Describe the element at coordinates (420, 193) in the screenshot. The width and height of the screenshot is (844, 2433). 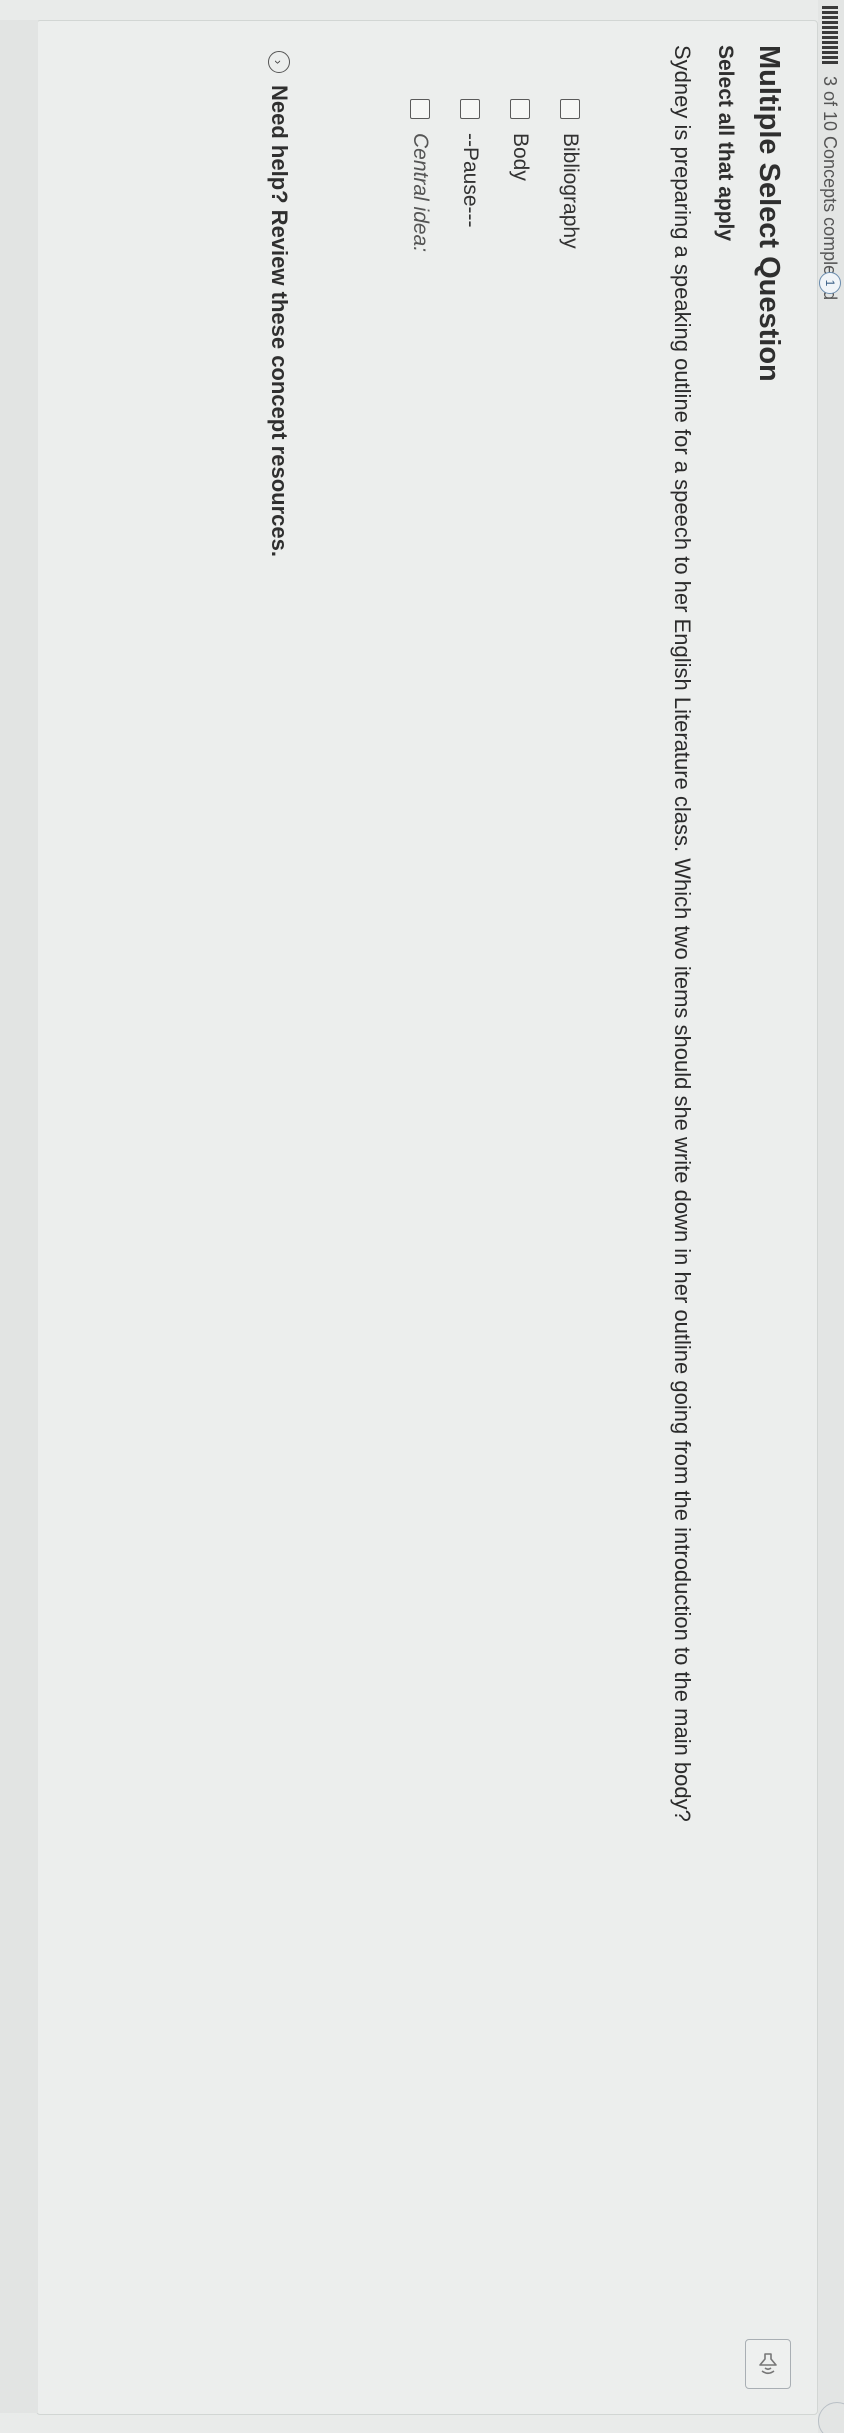
I see `option-label: Central idea:` at that location.